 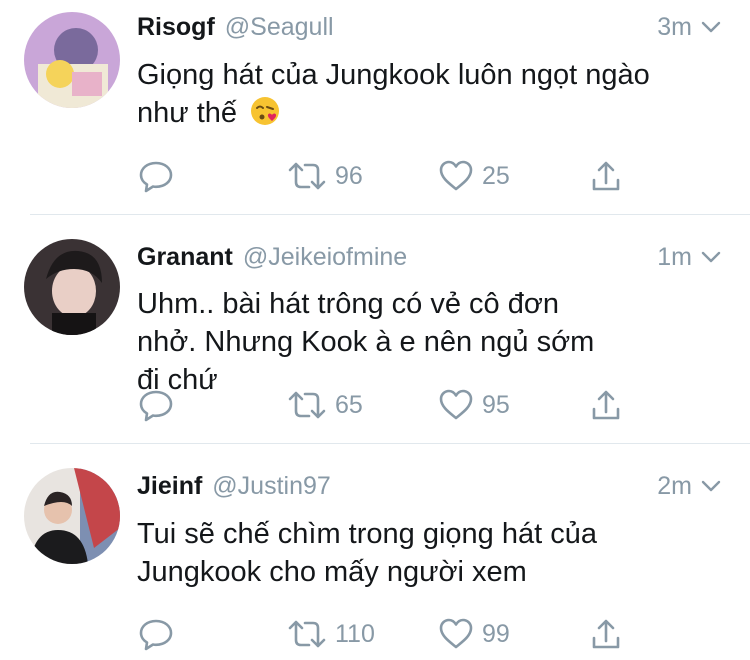 What do you see at coordinates (349, 175) in the screenshot?
I see `retweet-count: 96` at bounding box center [349, 175].